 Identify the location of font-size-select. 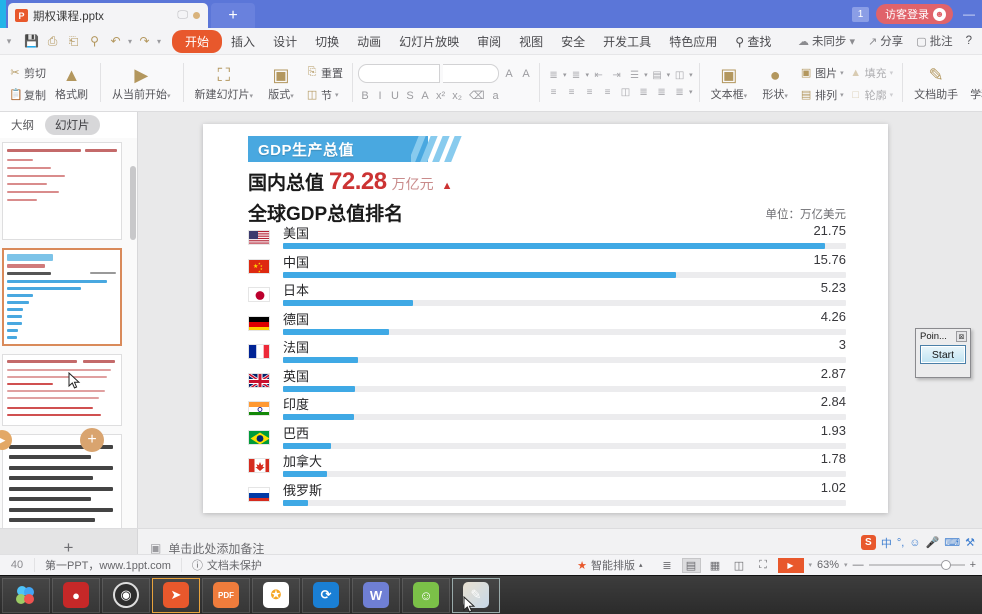
(471, 73).